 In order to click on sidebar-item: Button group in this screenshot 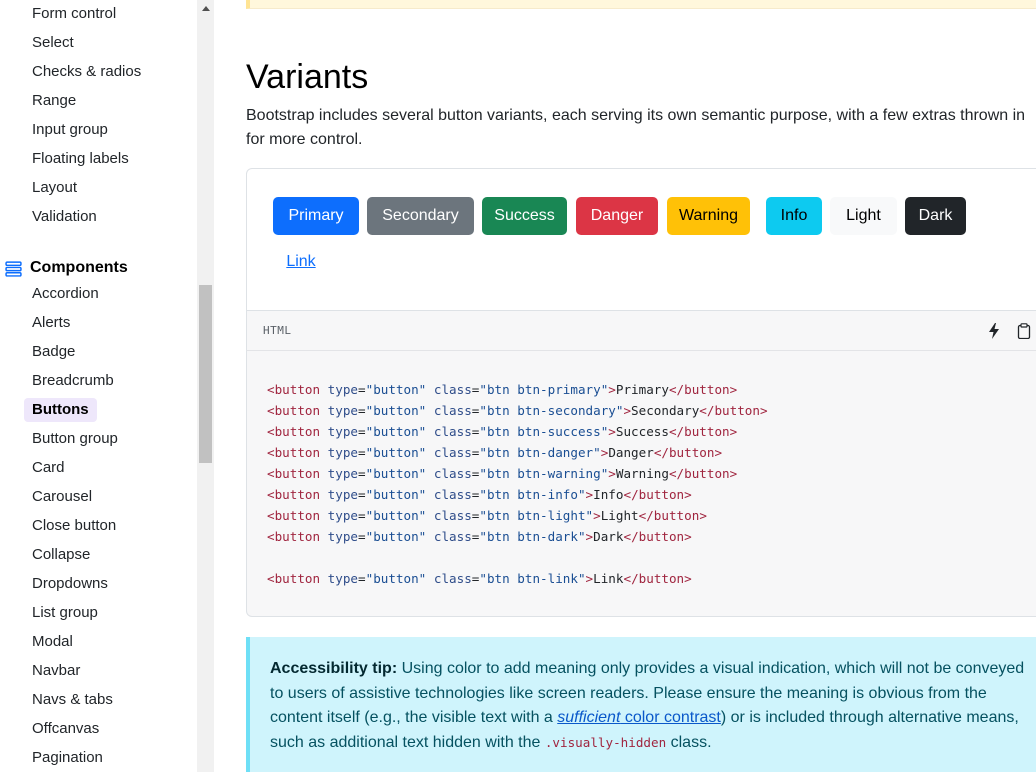, I will do `click(75, 439)`.